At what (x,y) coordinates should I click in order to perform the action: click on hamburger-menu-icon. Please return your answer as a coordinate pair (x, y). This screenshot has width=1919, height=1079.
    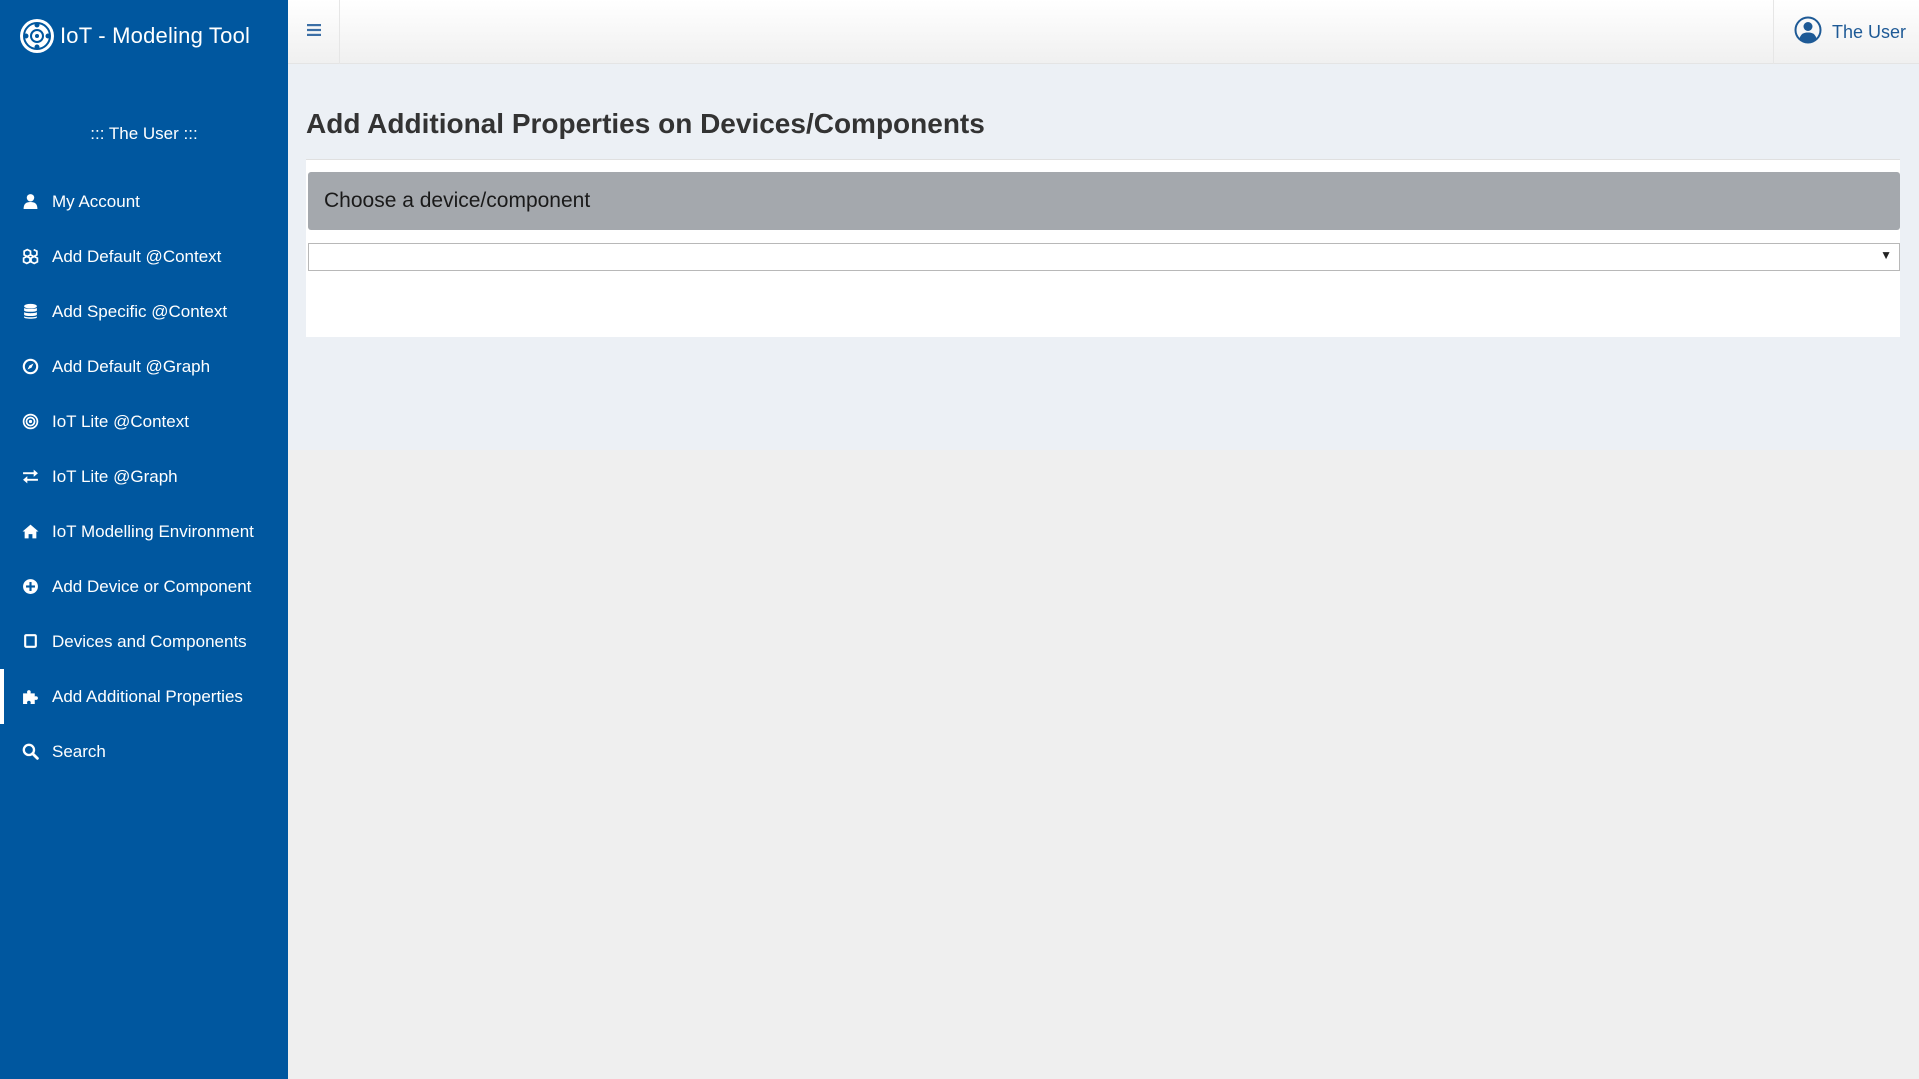
    Looking at the image, I should click on (314, 32).